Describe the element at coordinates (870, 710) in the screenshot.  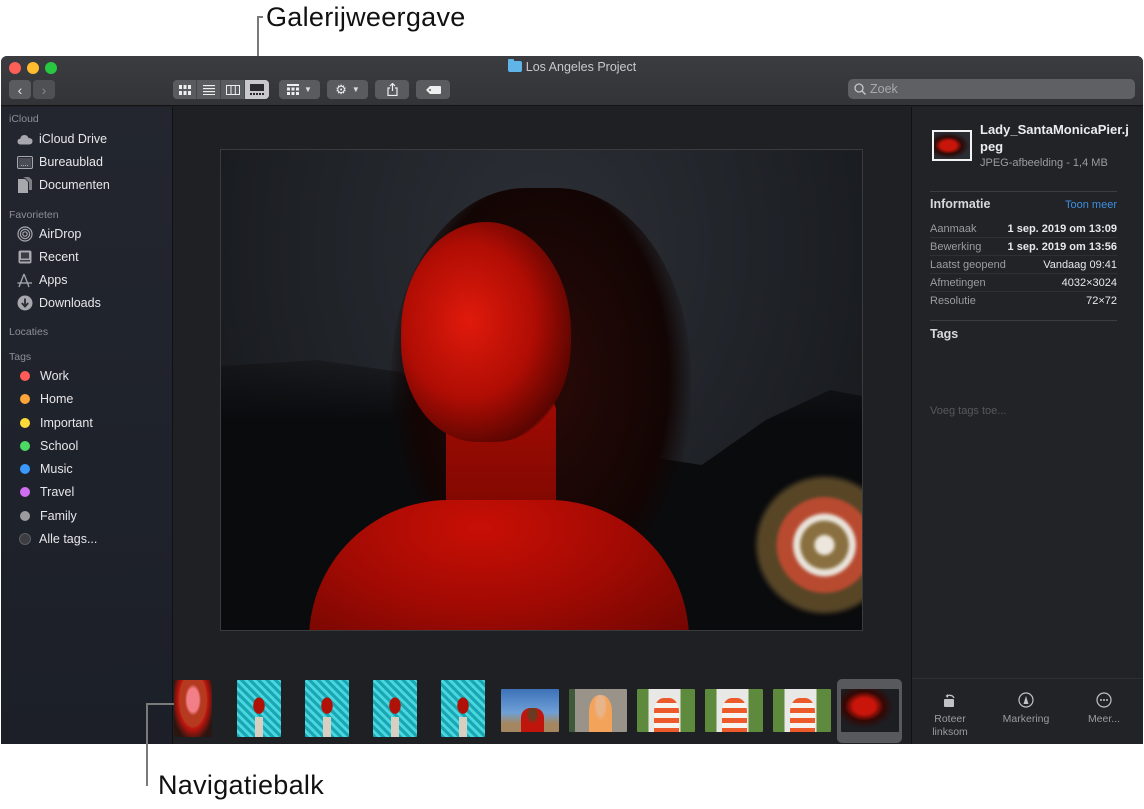
I see `filmstrip-thumbnail-lady-santa-monica-pier` at that location.